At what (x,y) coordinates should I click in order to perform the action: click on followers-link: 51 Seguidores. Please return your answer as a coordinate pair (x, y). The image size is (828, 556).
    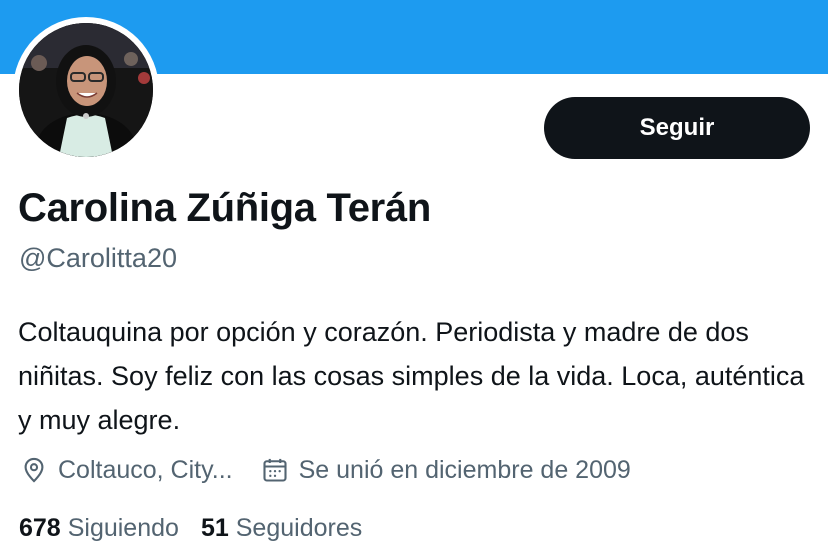
    Looking at the image, I should click on (281, 528).